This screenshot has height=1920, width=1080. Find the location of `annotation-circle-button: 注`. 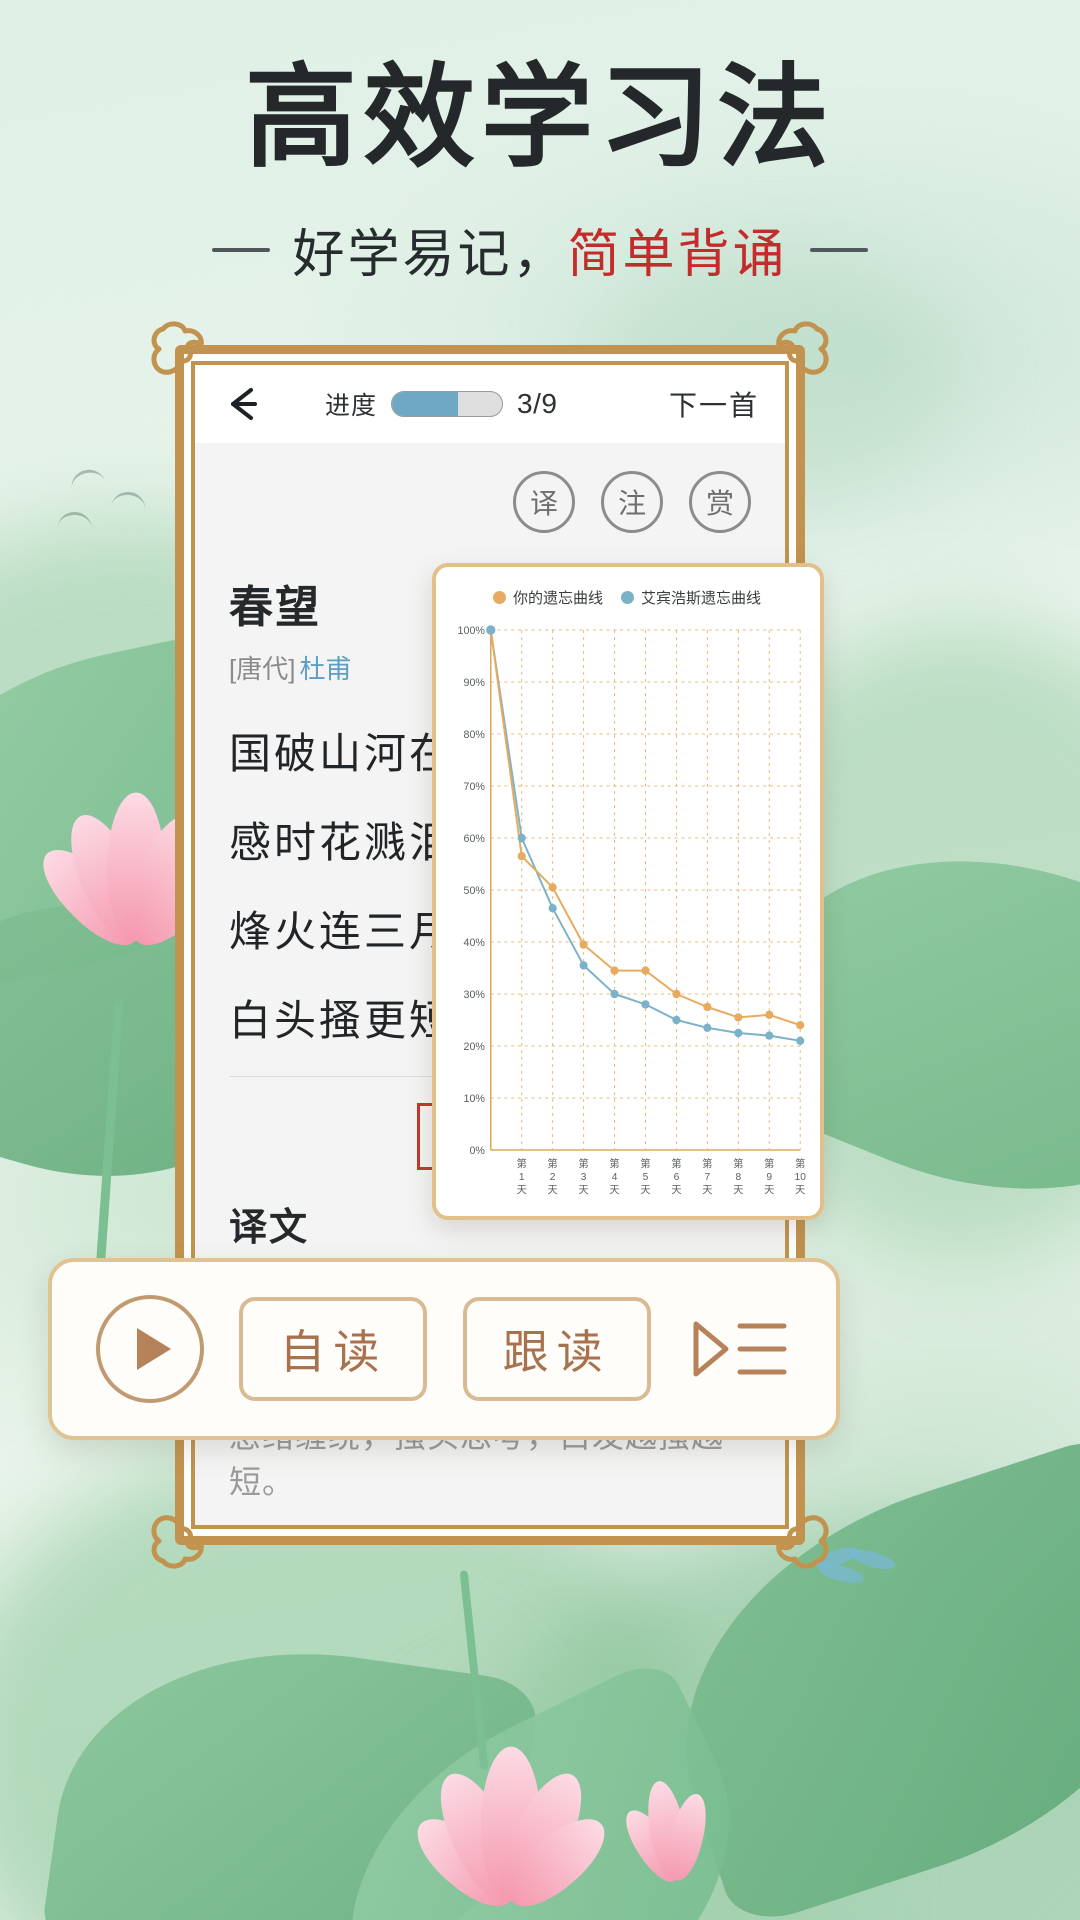

annotation-circle-button: 注 is located at coordinates (632, 502).